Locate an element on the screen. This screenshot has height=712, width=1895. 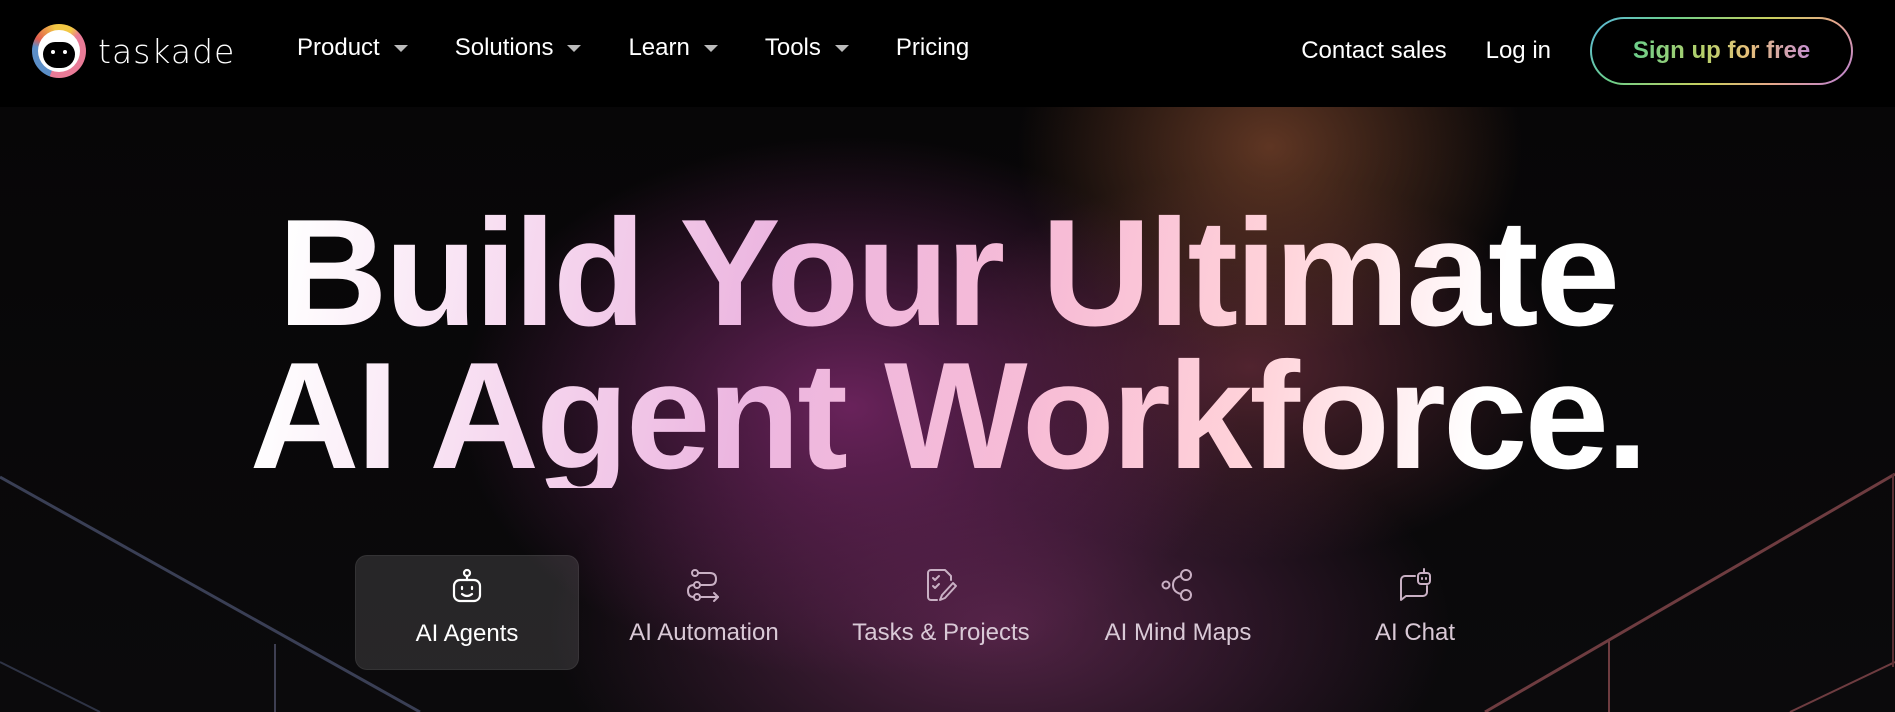
nav-item-pricing: Pricing is located at coordinates (932, 48).